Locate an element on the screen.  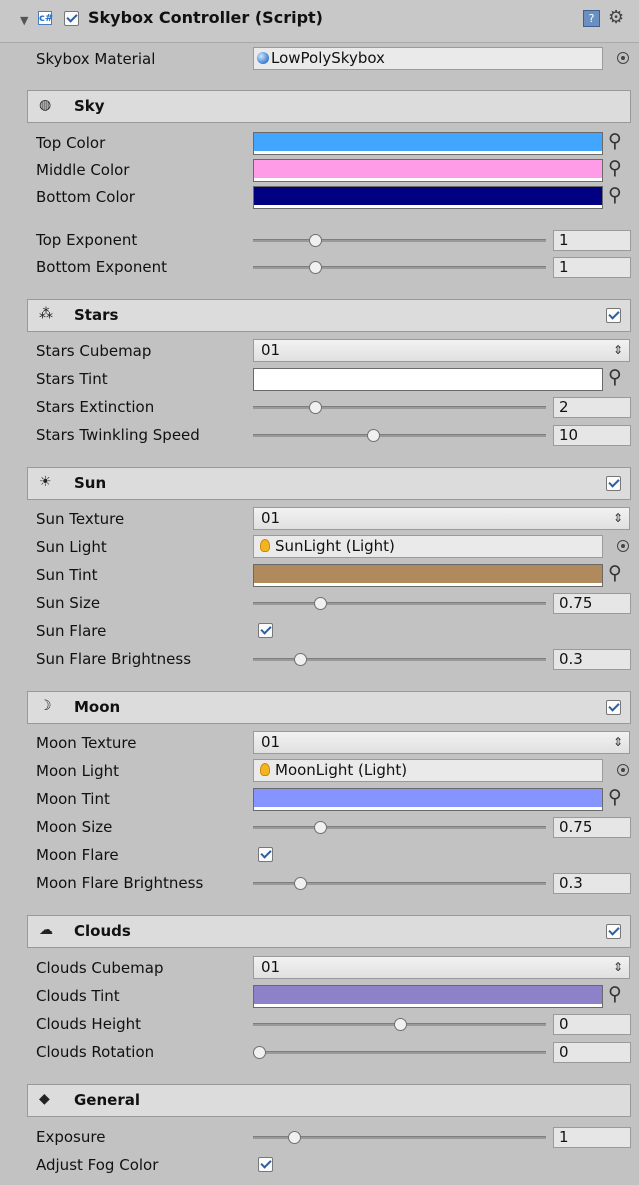
row-clouds-cubemap: Clouds Cubemap 01 ⇕ is located at coordinates (319, 968).